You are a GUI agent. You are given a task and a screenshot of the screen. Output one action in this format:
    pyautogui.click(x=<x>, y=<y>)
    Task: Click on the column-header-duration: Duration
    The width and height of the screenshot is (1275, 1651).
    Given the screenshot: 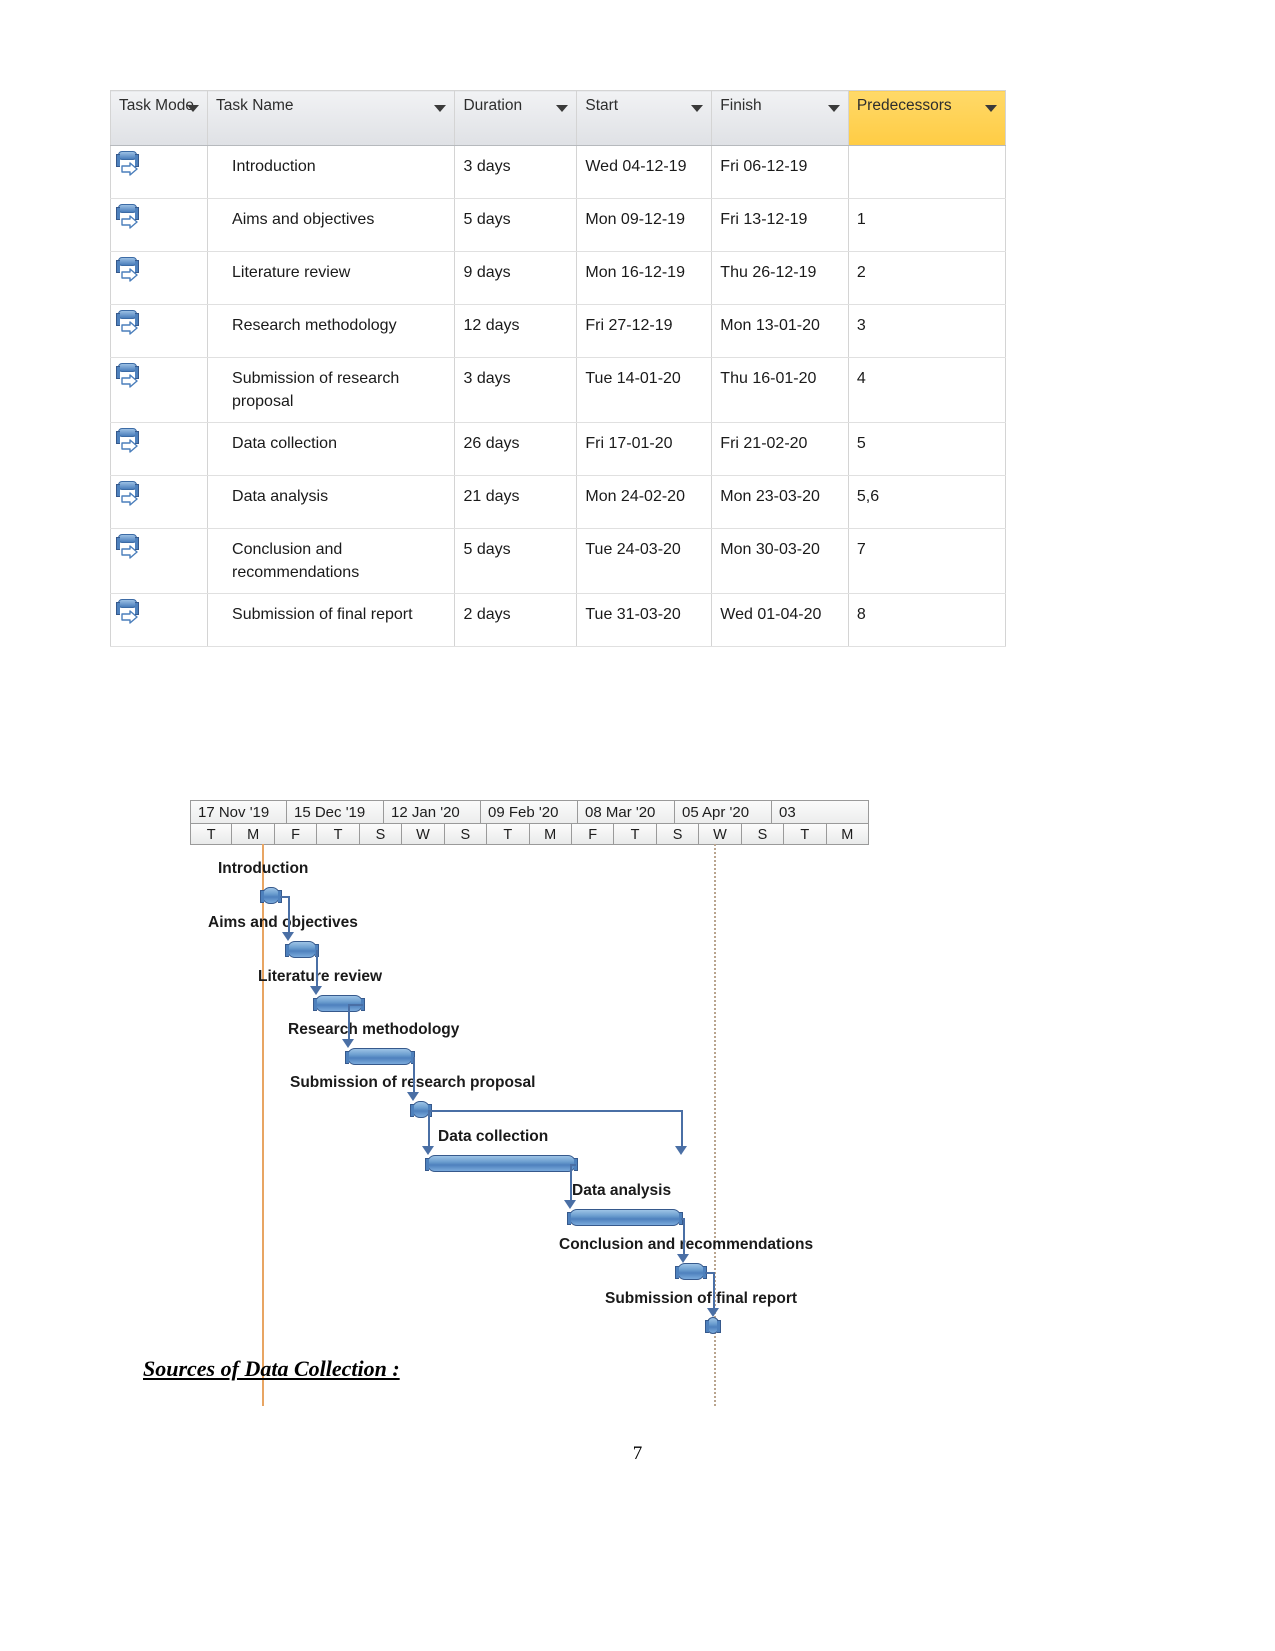 What is the action you would take?
    pyautogui.click(x=516, y=118)
    